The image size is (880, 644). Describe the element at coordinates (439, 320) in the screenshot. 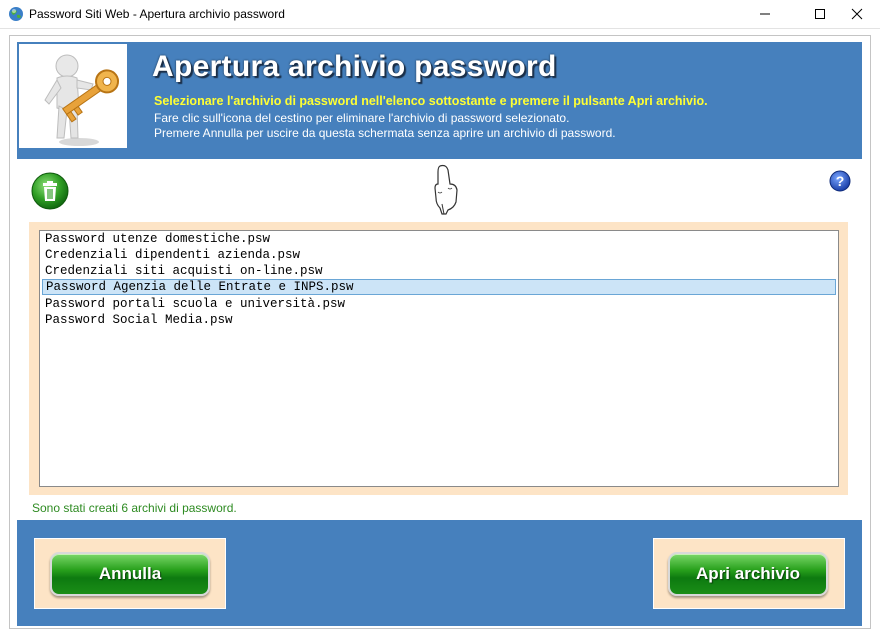

I see `list-item: Password Social Media.psw` at that location.